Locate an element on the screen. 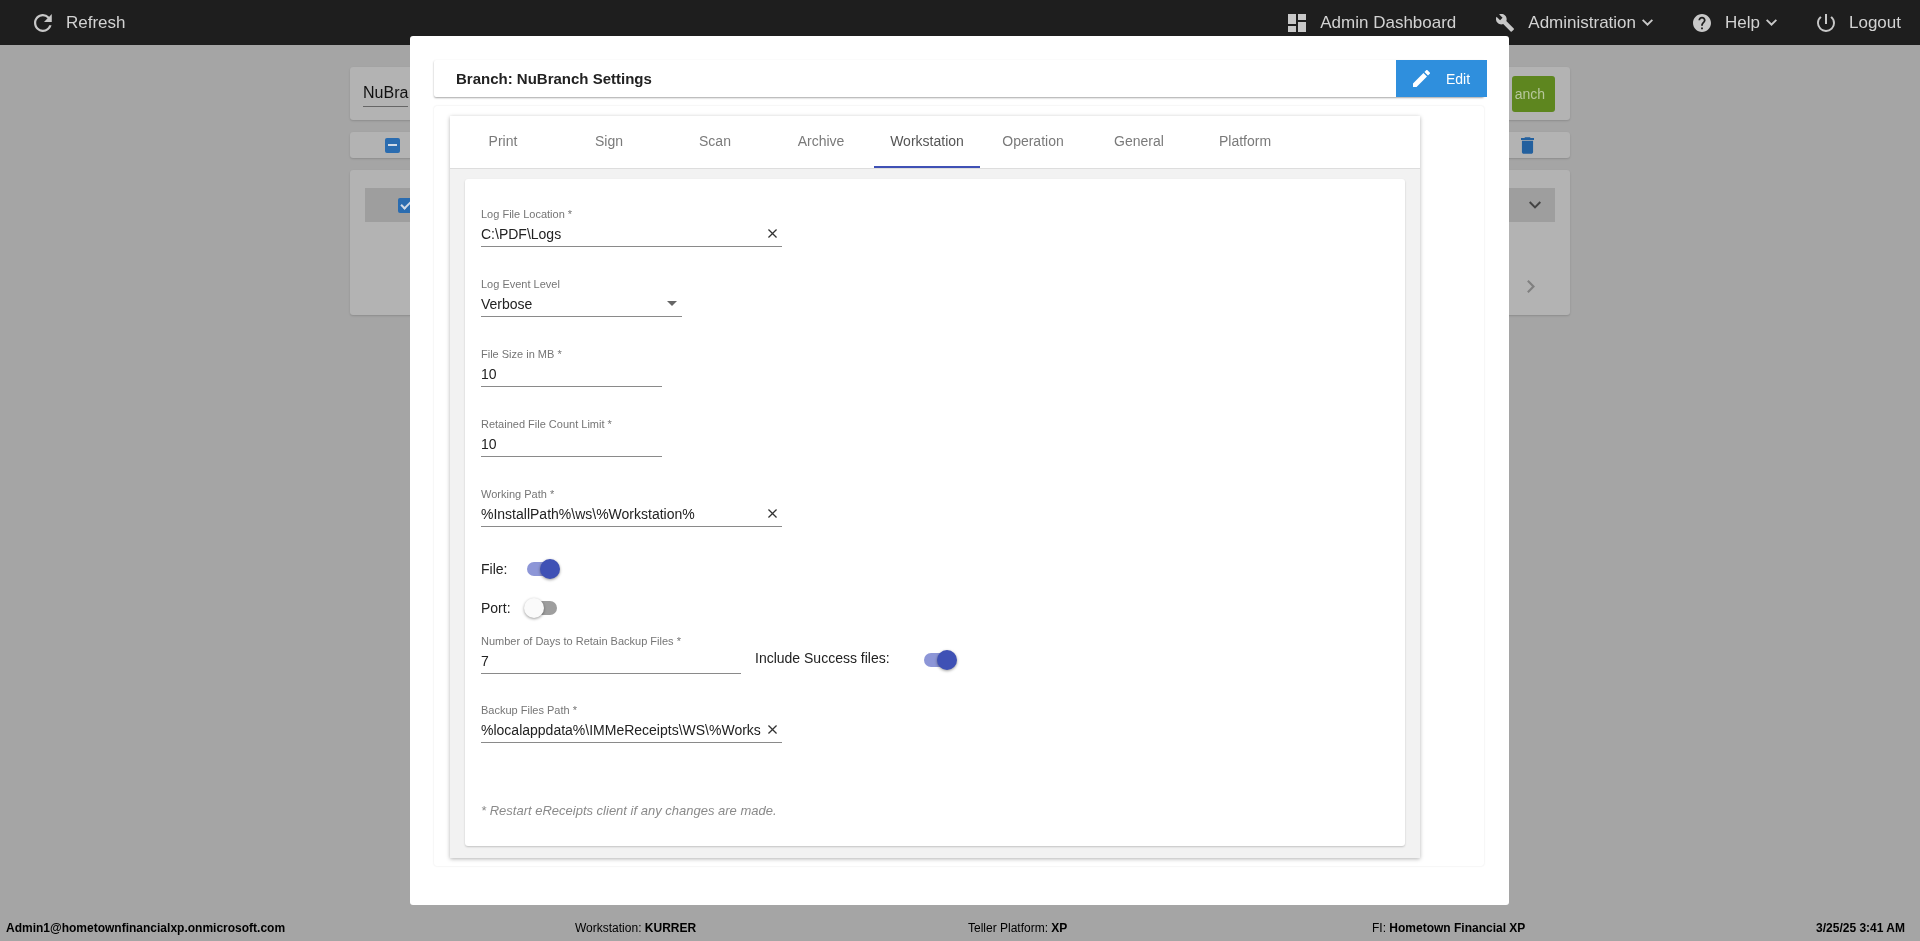 This screenshot has width=1920, height=941. nav-link: Refresh is located at coordinates (80, 22).